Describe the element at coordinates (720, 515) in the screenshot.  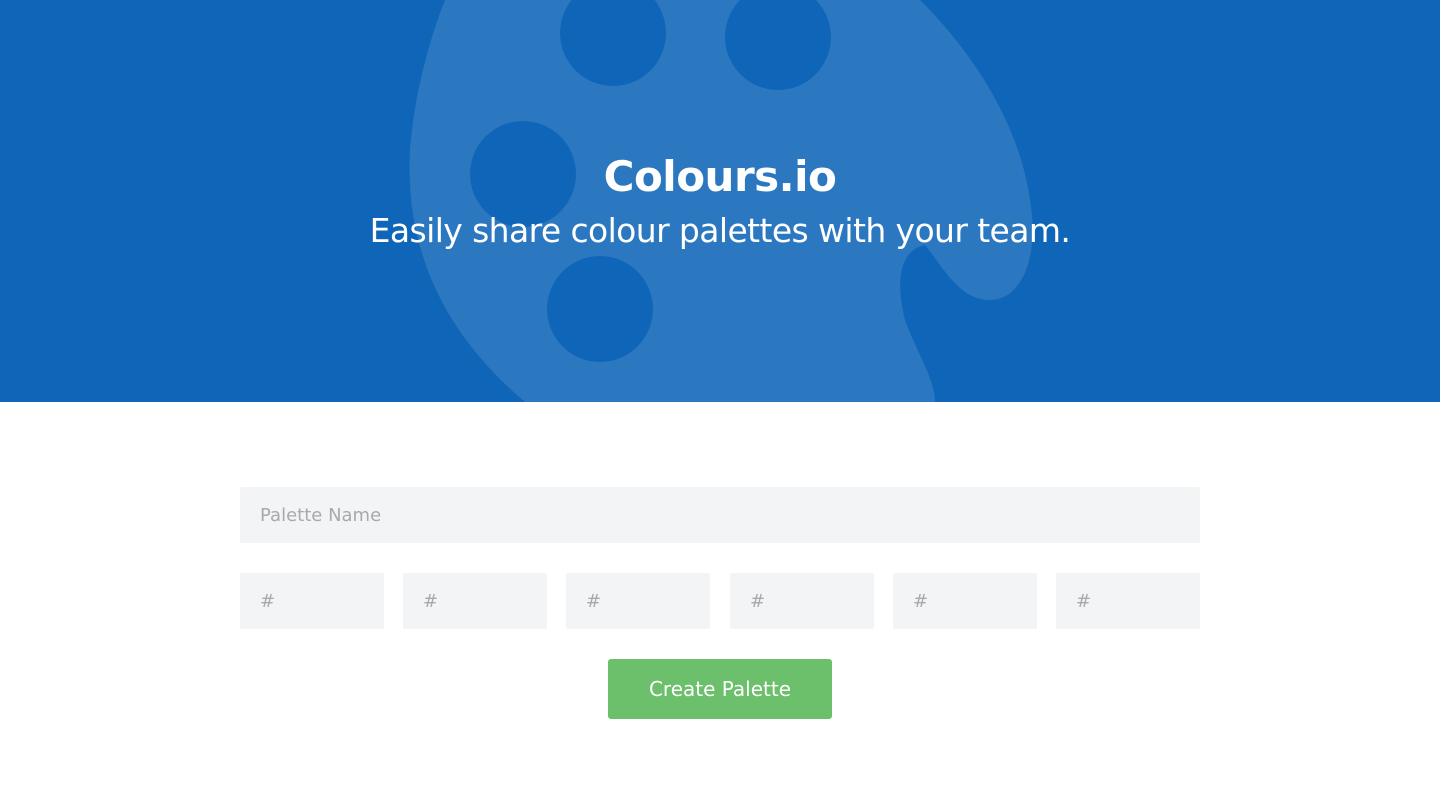
I see `palette-name-input` at that location.